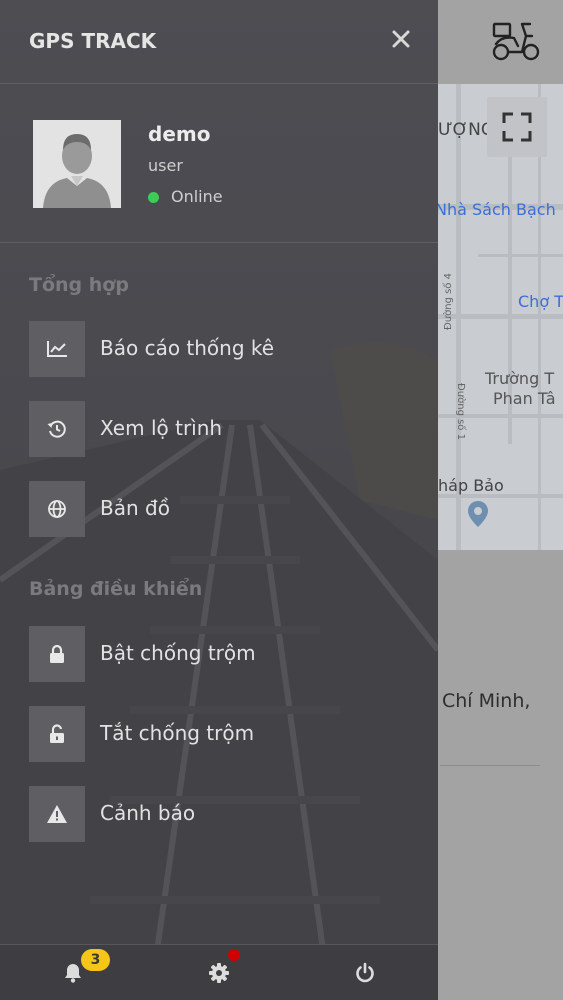 The height and width of the screenshot is (1000, 563). I want to click on user-name: demo, so click(179, 134).